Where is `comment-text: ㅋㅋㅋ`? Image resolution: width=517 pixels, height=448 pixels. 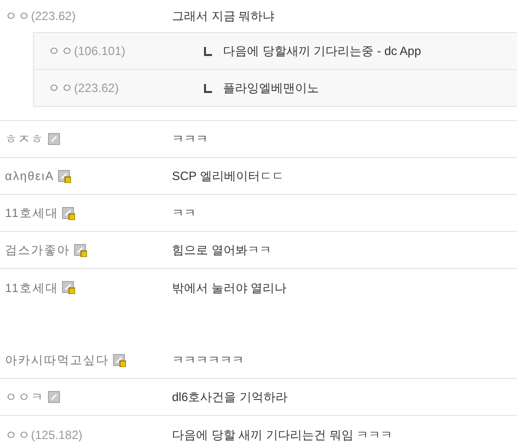 comment-text: ㅋㅋㅋ is located at coordinates (190, 139).